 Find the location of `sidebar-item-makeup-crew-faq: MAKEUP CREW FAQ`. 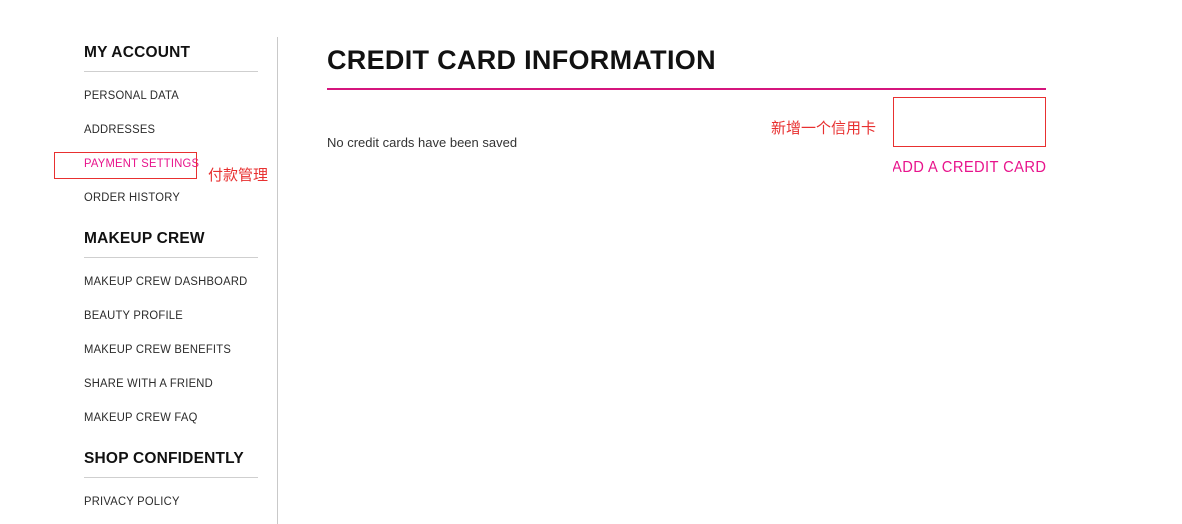

sidebar-item-makeup-crew-faq: MAKEUP CREW FAQ is located at coordinates (173, 417).